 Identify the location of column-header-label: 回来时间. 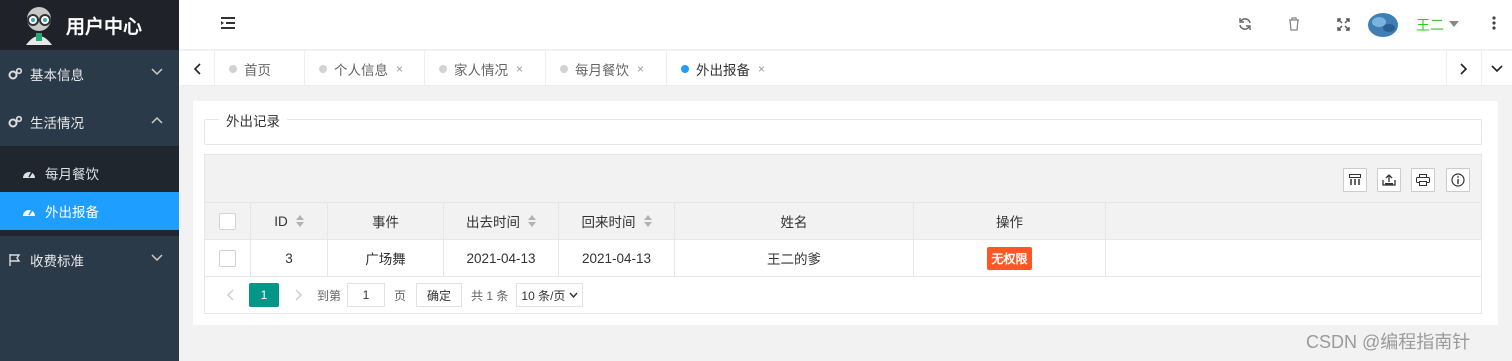
(608, 222).